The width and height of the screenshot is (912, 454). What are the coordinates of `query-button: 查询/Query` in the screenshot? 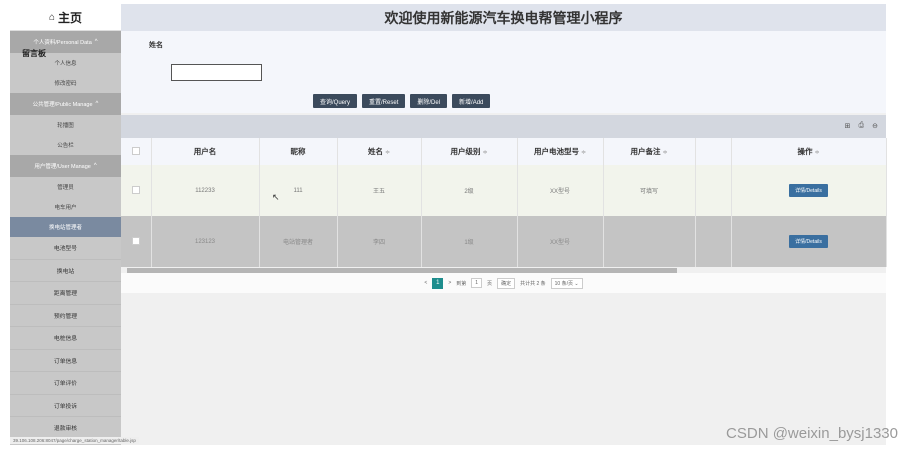 It's located at (335, 101).